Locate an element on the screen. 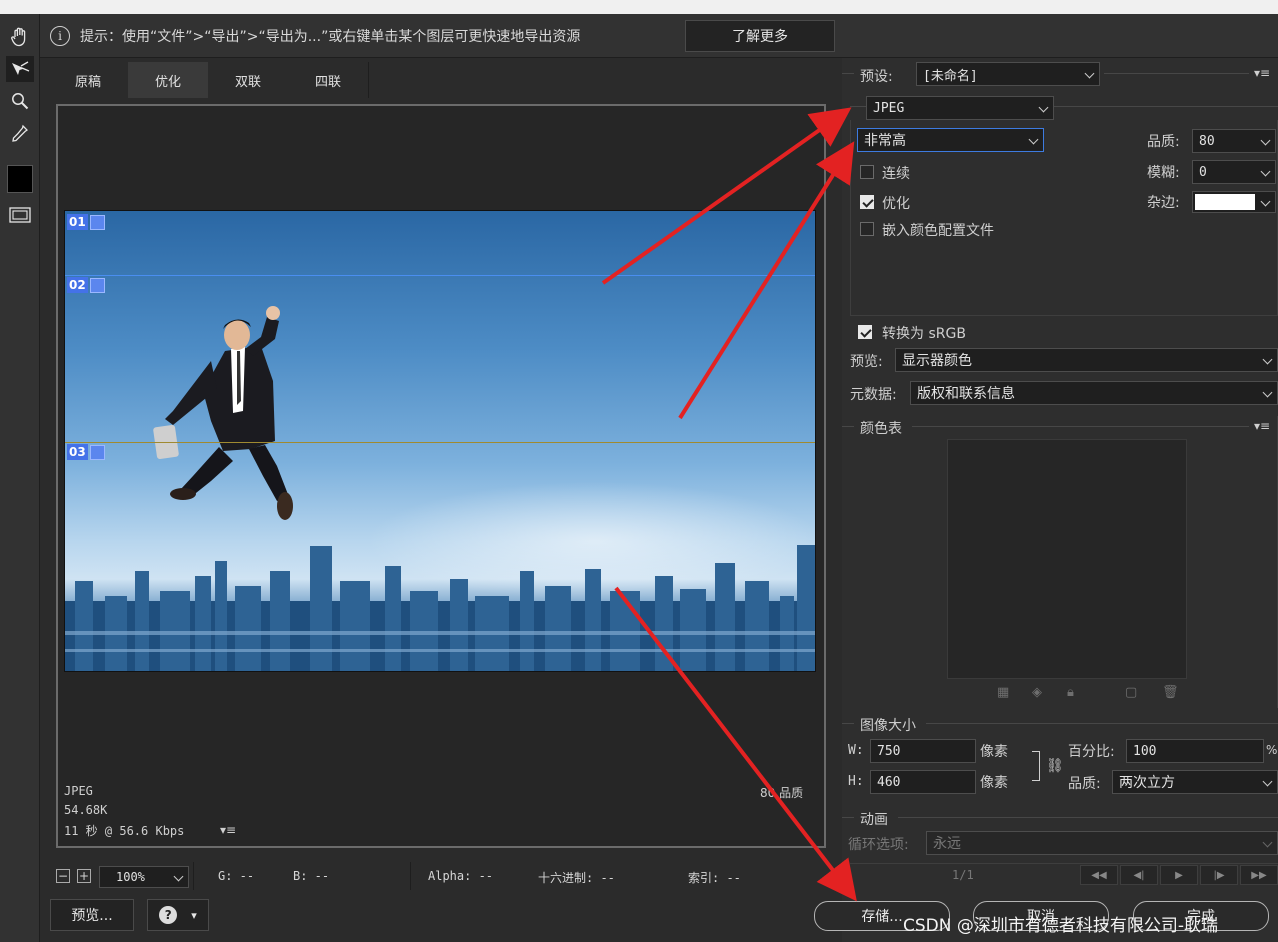 The image size is (1278, 942). metadata-select: 版权和联系信息 is located at coordinates (1094, 393).